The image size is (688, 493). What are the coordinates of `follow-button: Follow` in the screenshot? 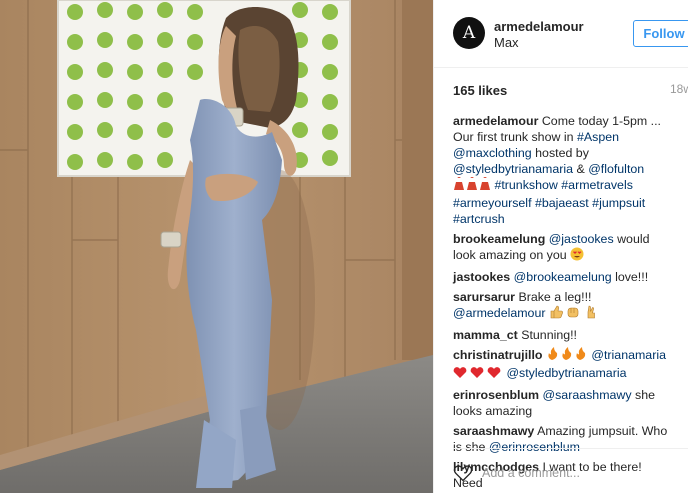 It's located at (660, 33).